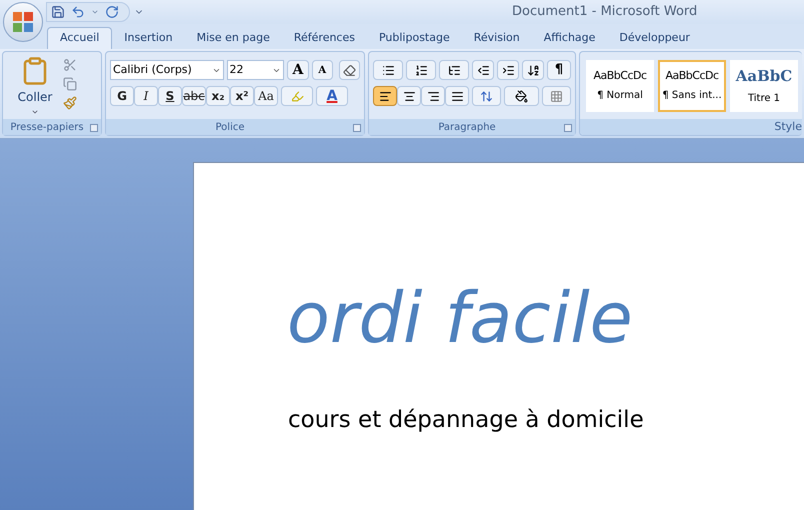 This screenshot has width=804, height=510. I want to click on paste-button: Coller, so click(35, 87).